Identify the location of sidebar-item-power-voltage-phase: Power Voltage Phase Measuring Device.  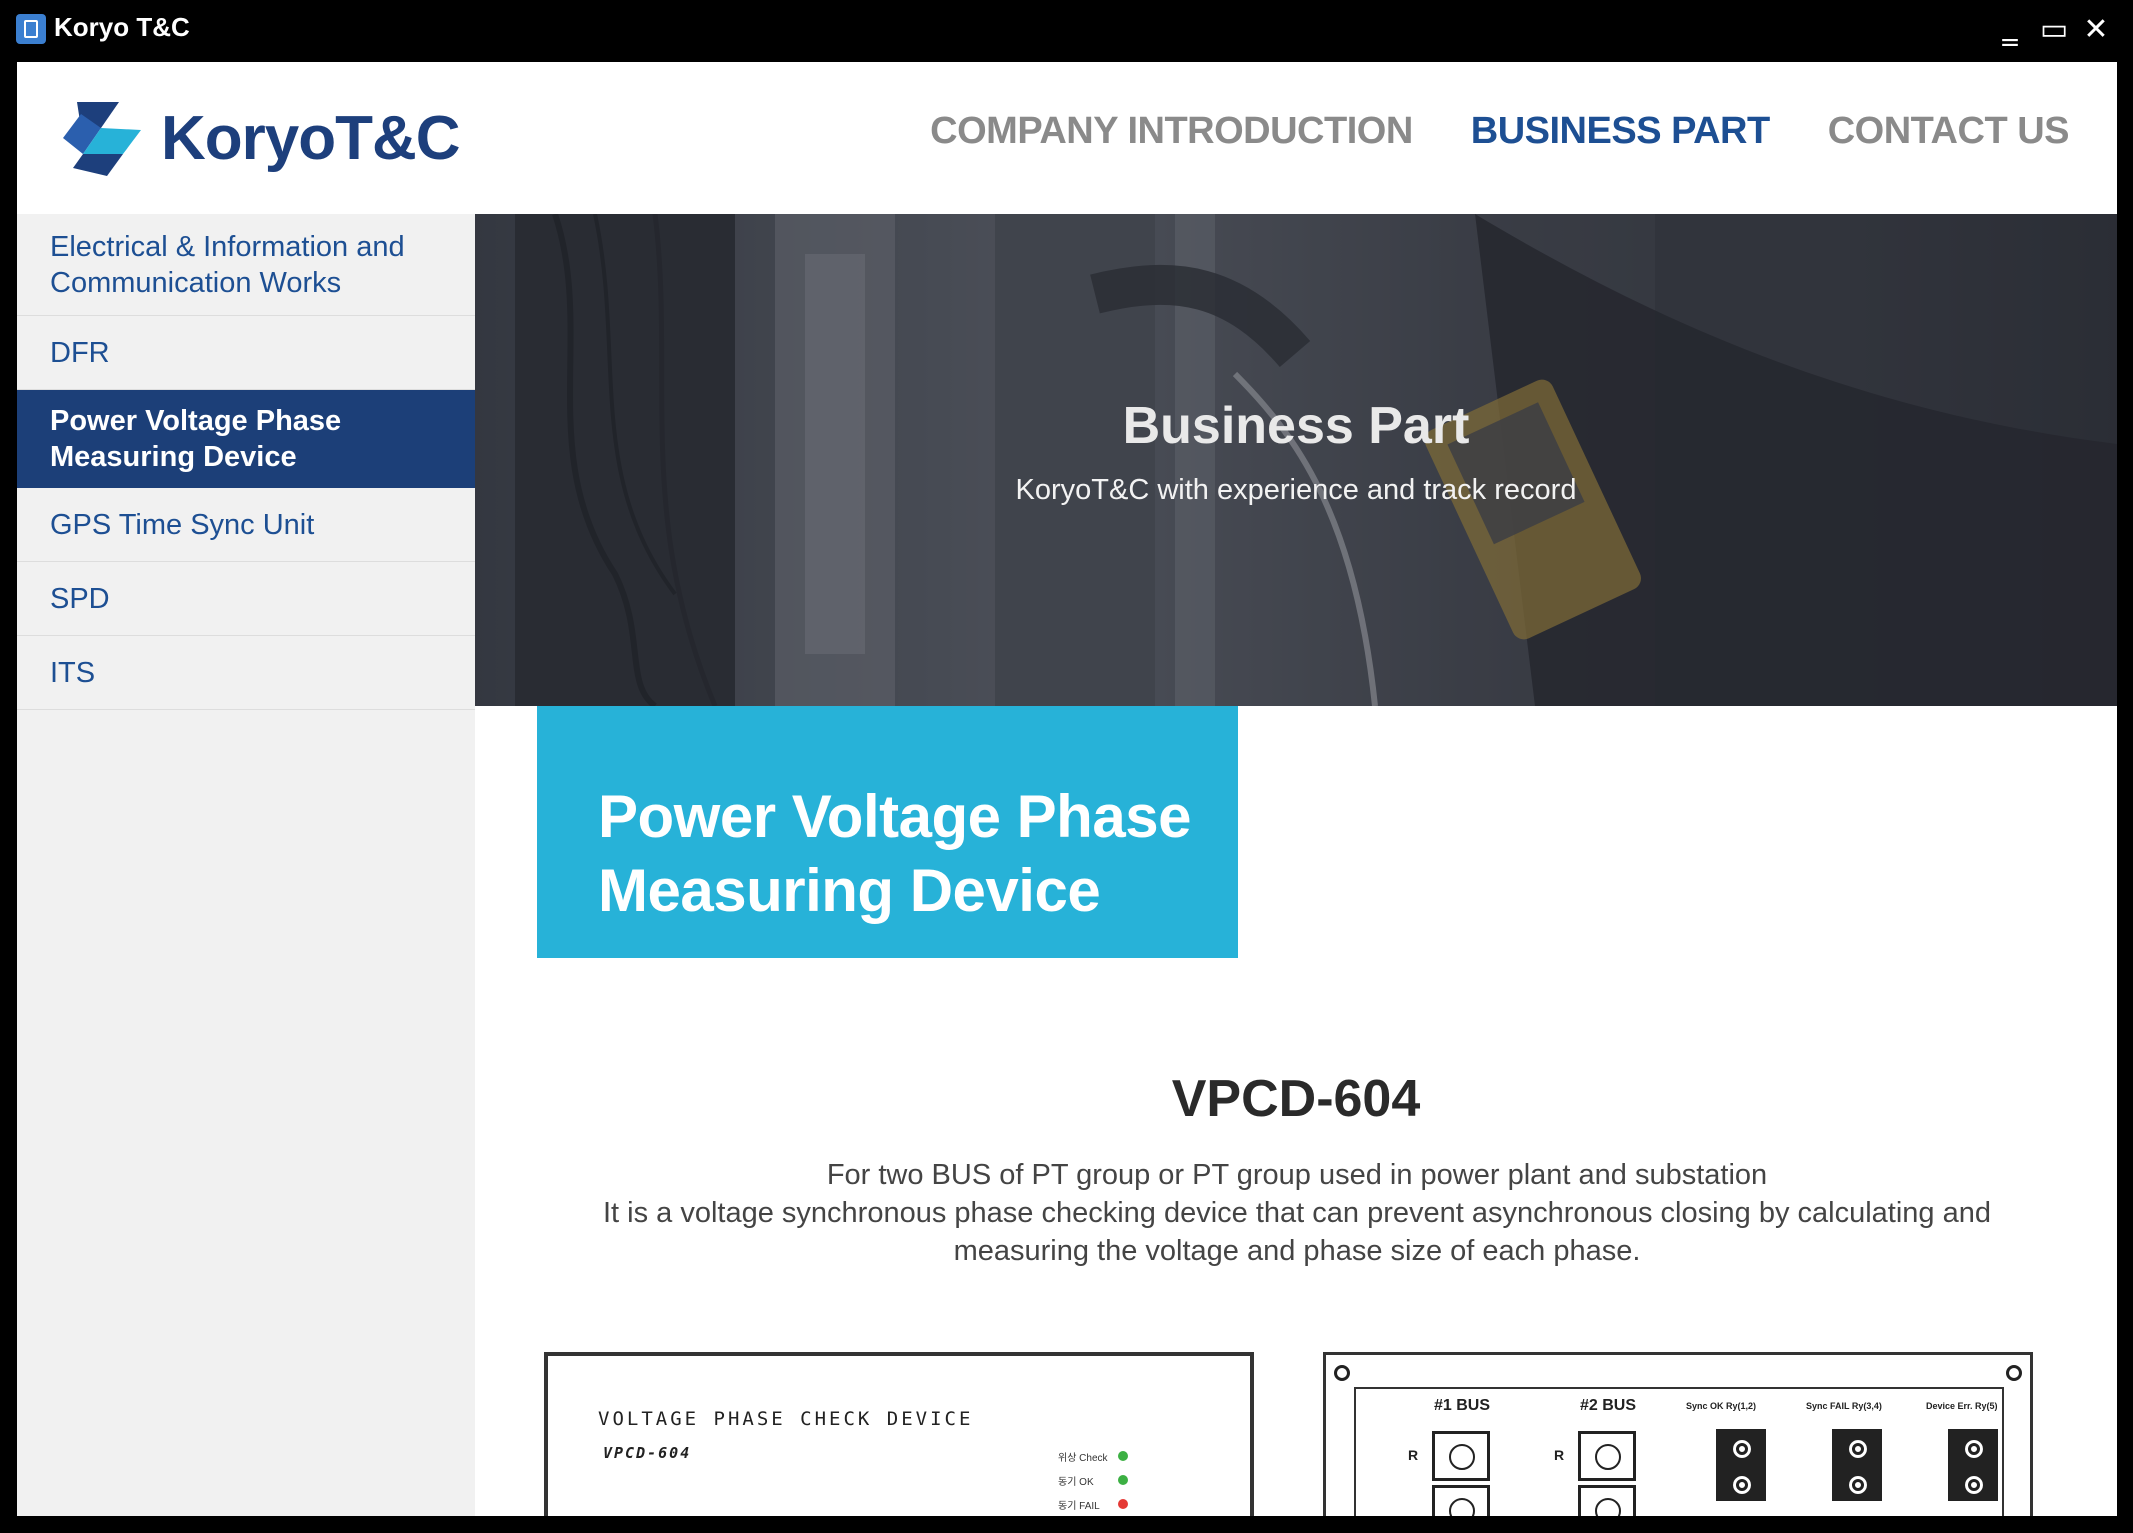
(246, 439).